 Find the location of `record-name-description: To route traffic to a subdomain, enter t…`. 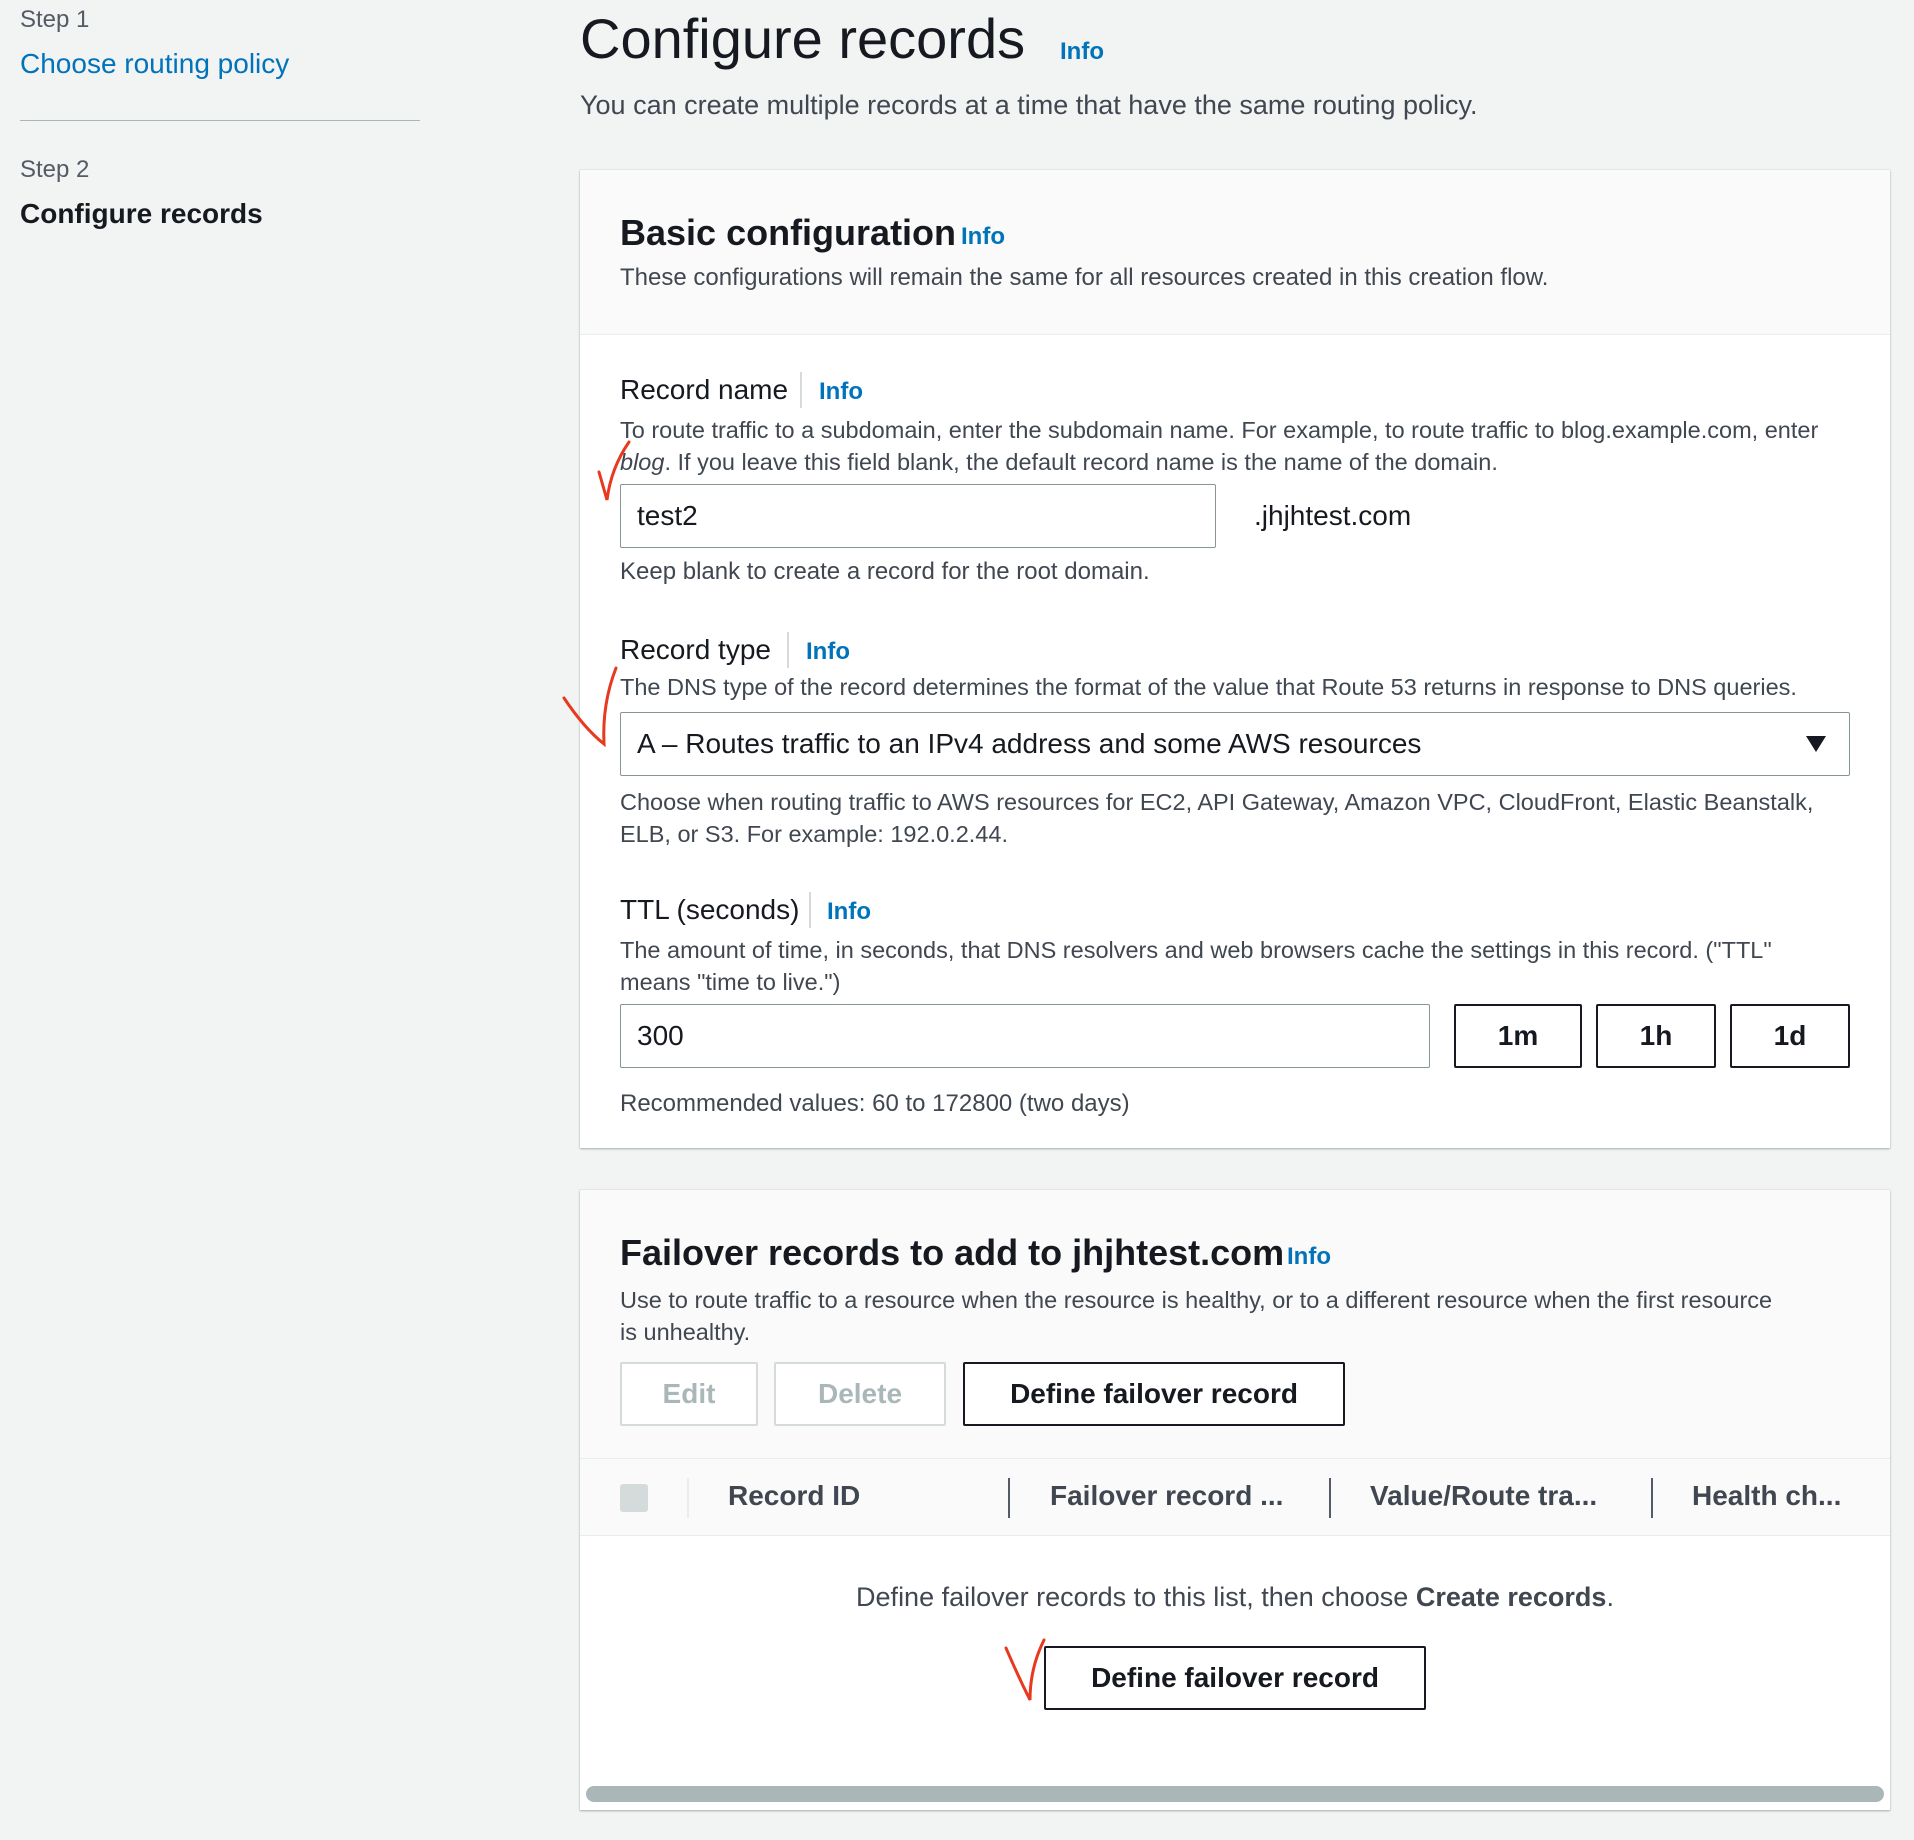

record-name-description: To route traffic to a subdomain, enter t… is located at coordinates (1219, 446).